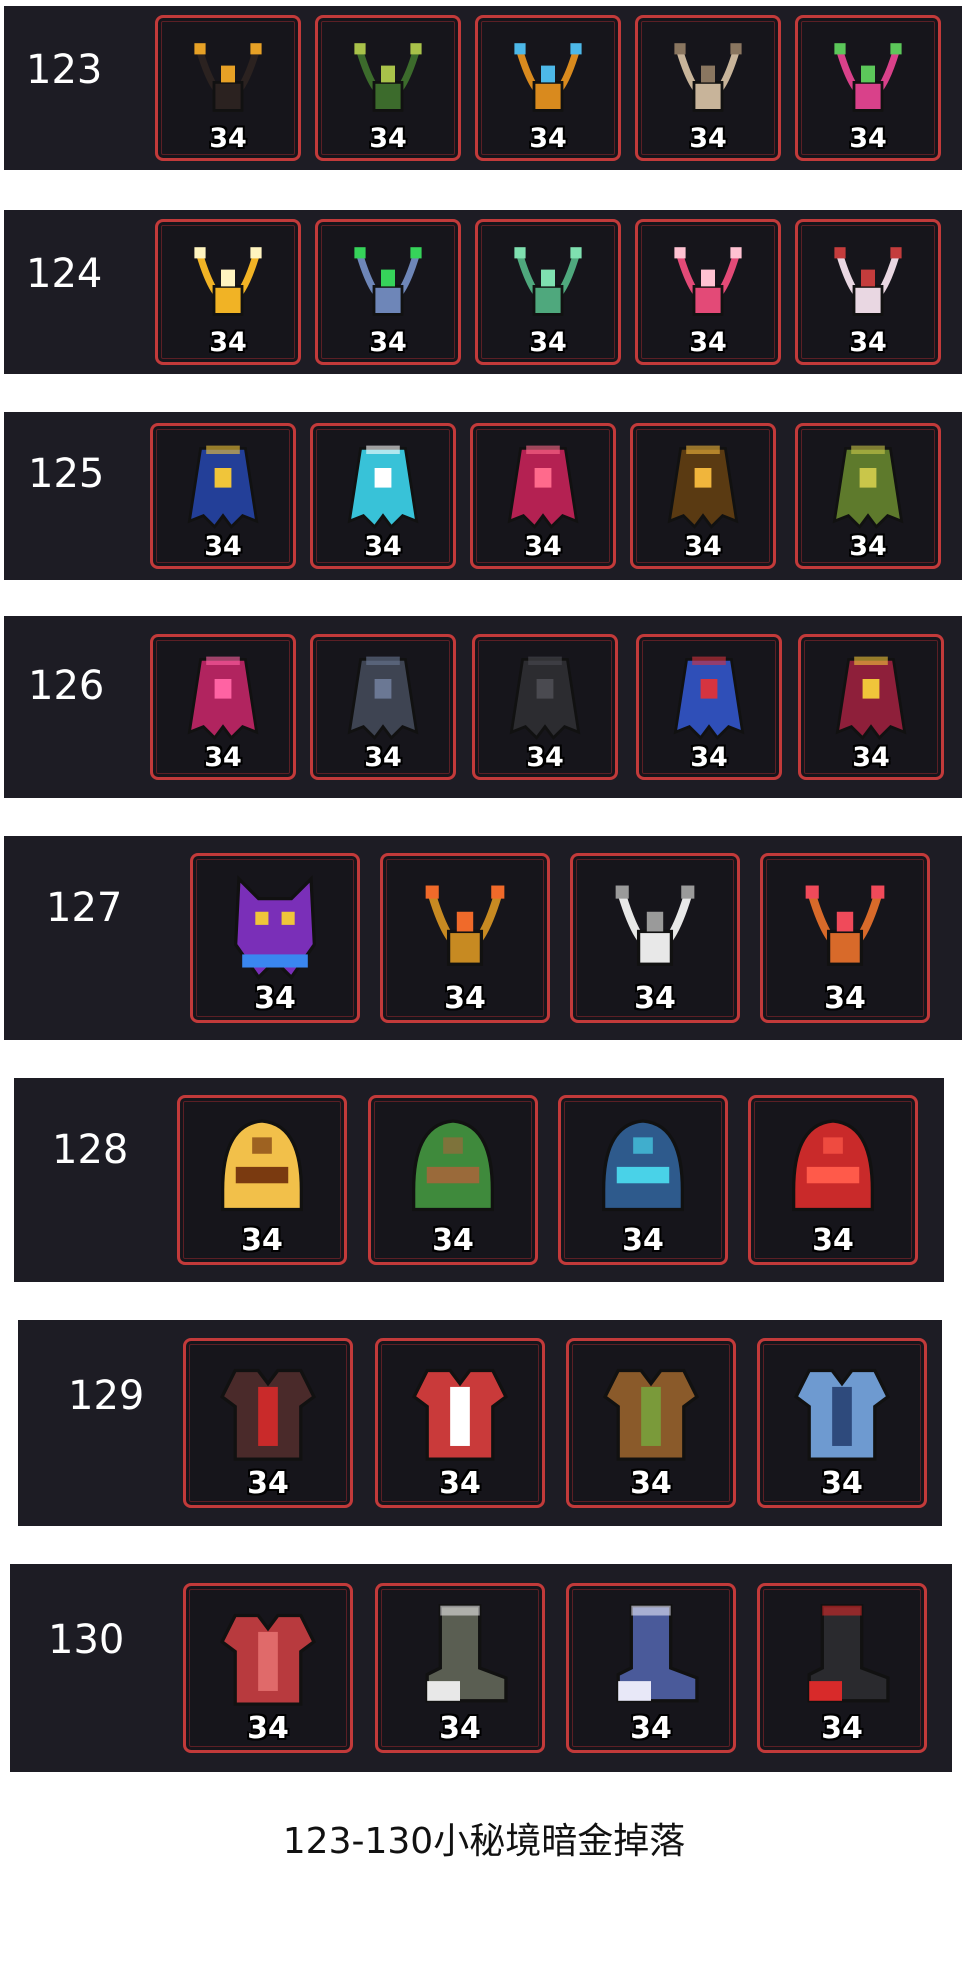 The image size is (968, 1973). Describe the element at coordinates (66, 686) in the screenshot. I see `level-label: 126` at that location.